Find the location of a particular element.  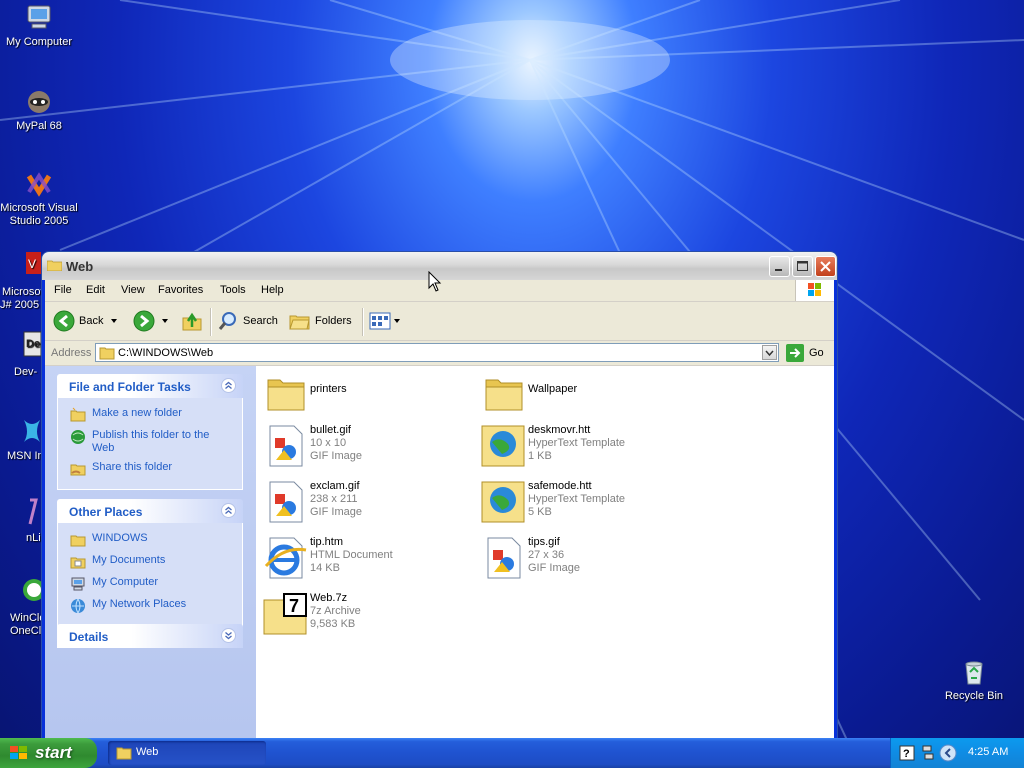

publish-web-icon is located at coordinates (78, 437).